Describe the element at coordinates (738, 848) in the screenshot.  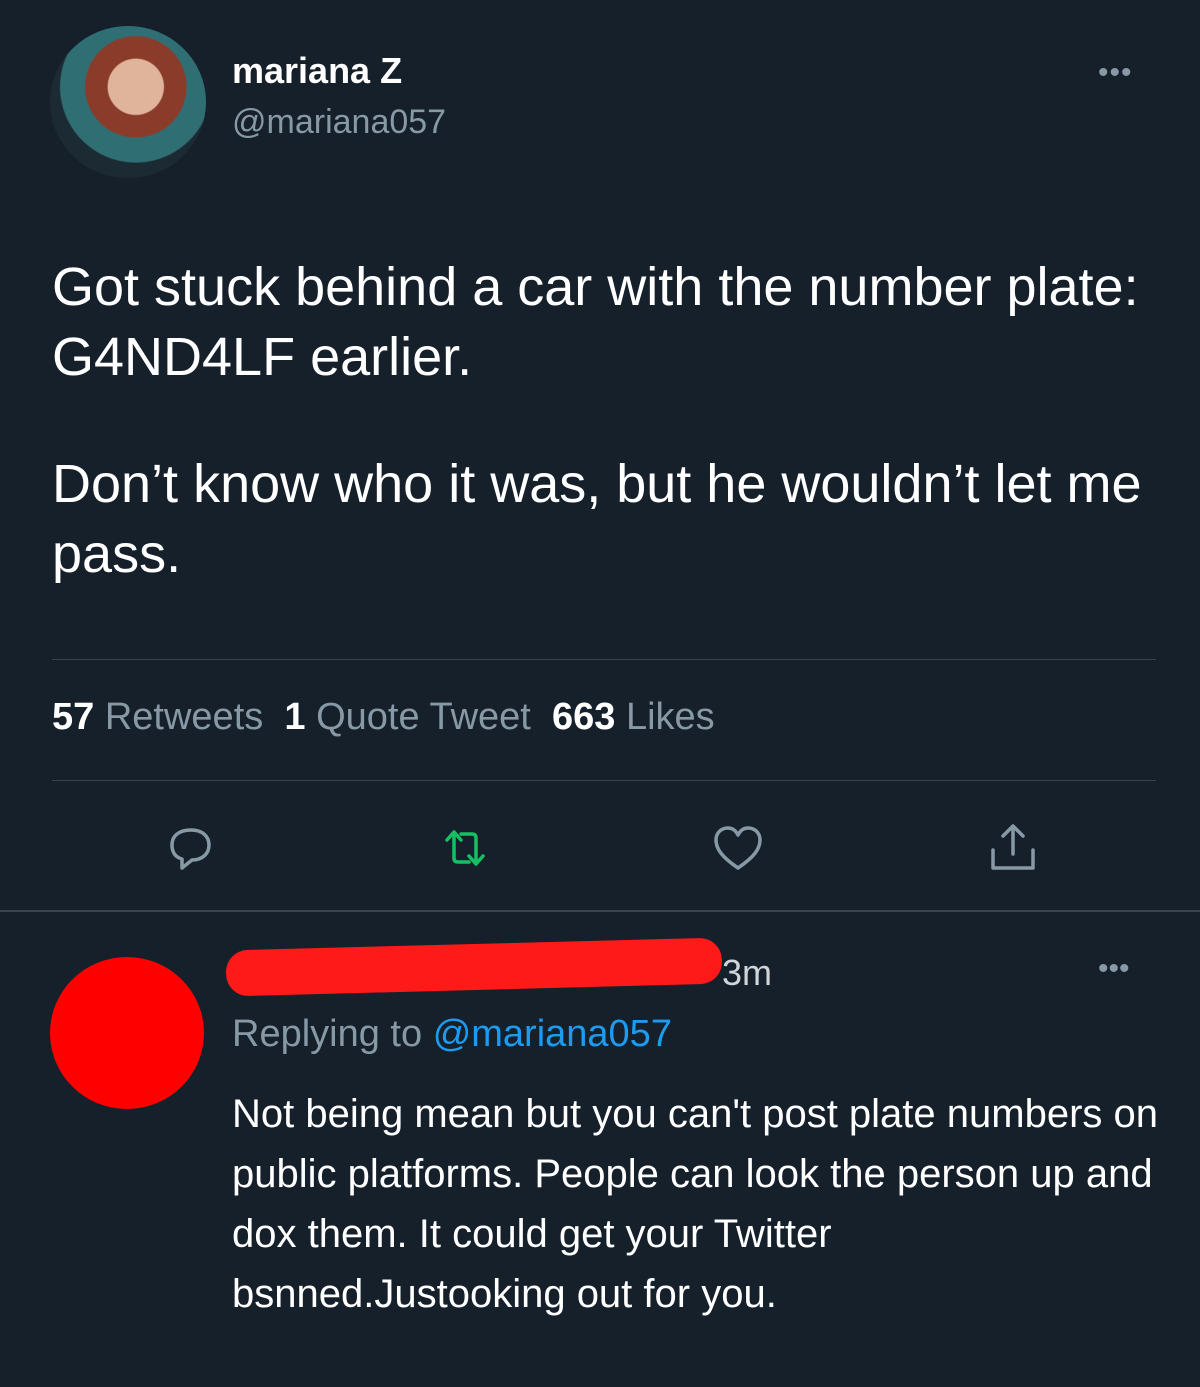
I see `heart-icon` at that location.